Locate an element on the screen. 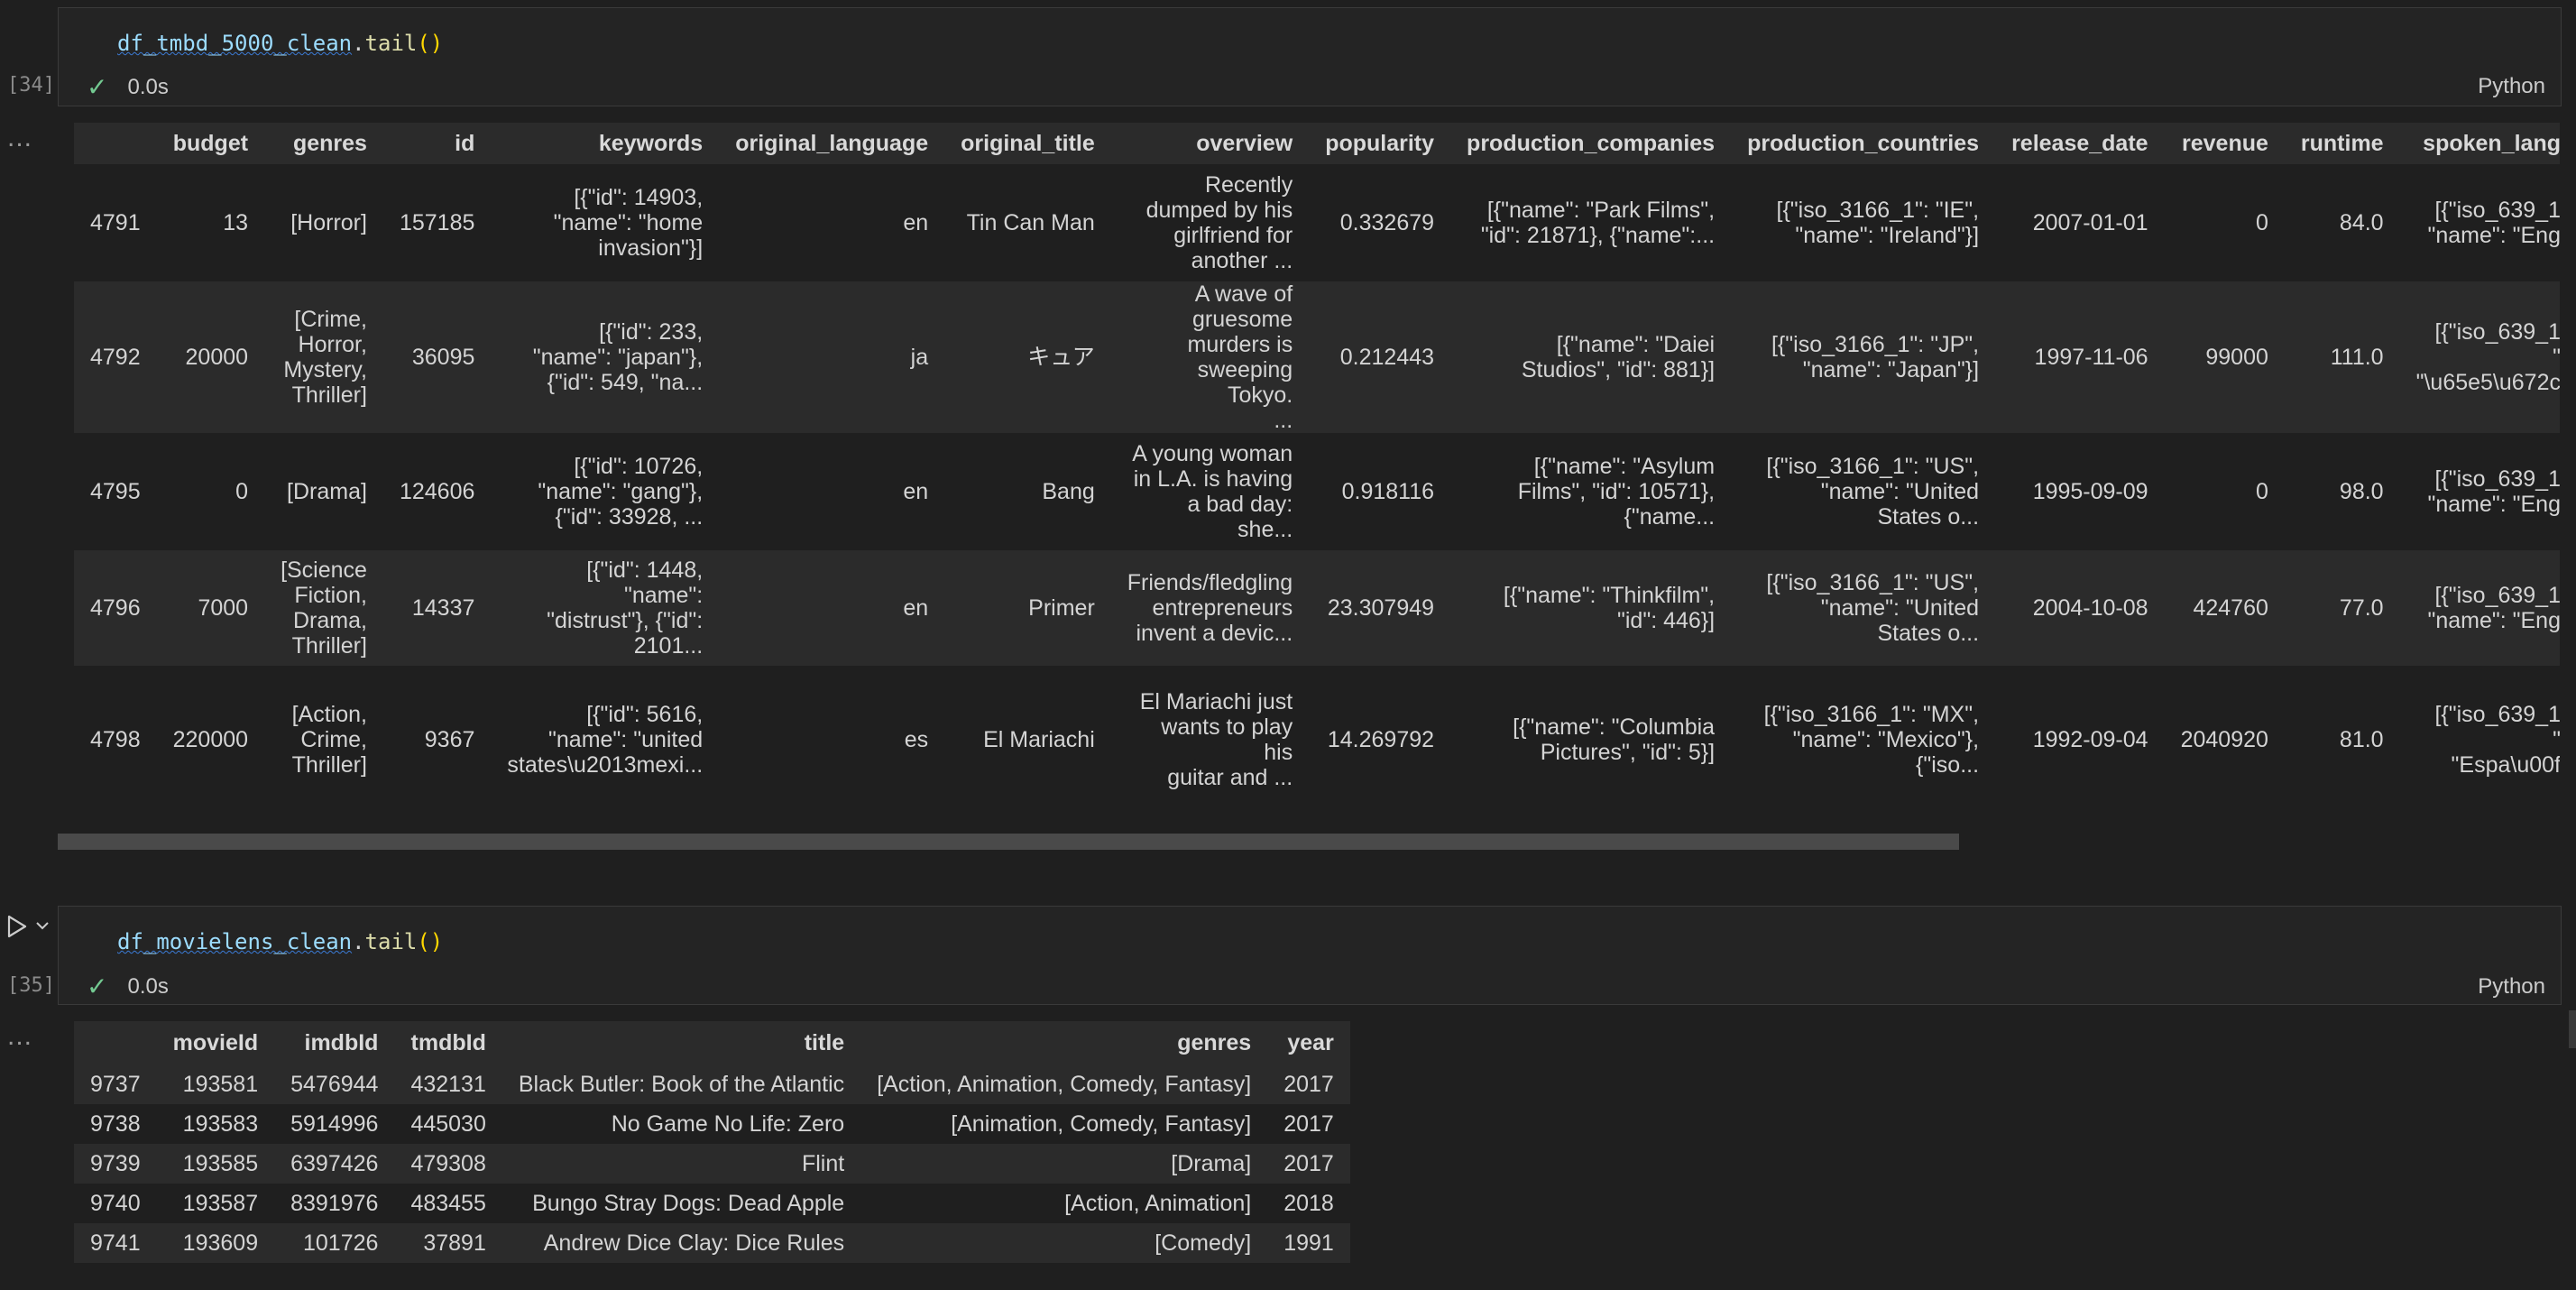 Image resolution: width=2576 pixels, height=1290 pixels. table-cell: 2004-10-08 is located at coordinates (2090, 608).